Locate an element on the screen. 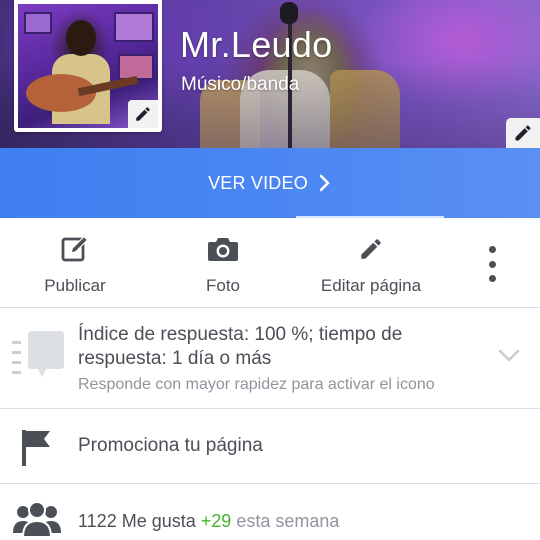 This screenshot has height=540, width=540. watch-video-button: VER VIDEO is located at coordinates (270, 183).